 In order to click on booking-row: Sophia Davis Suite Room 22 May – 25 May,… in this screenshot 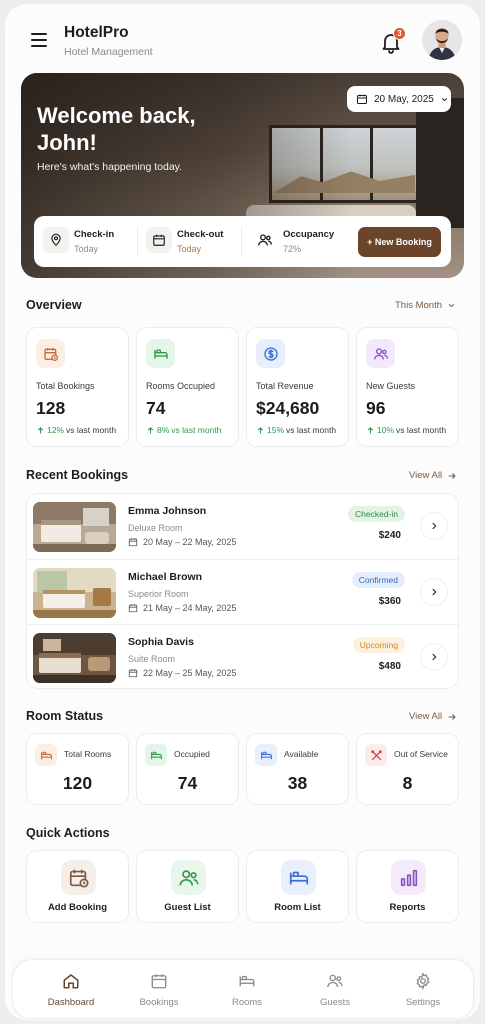, I will do `click(243, 656)`.